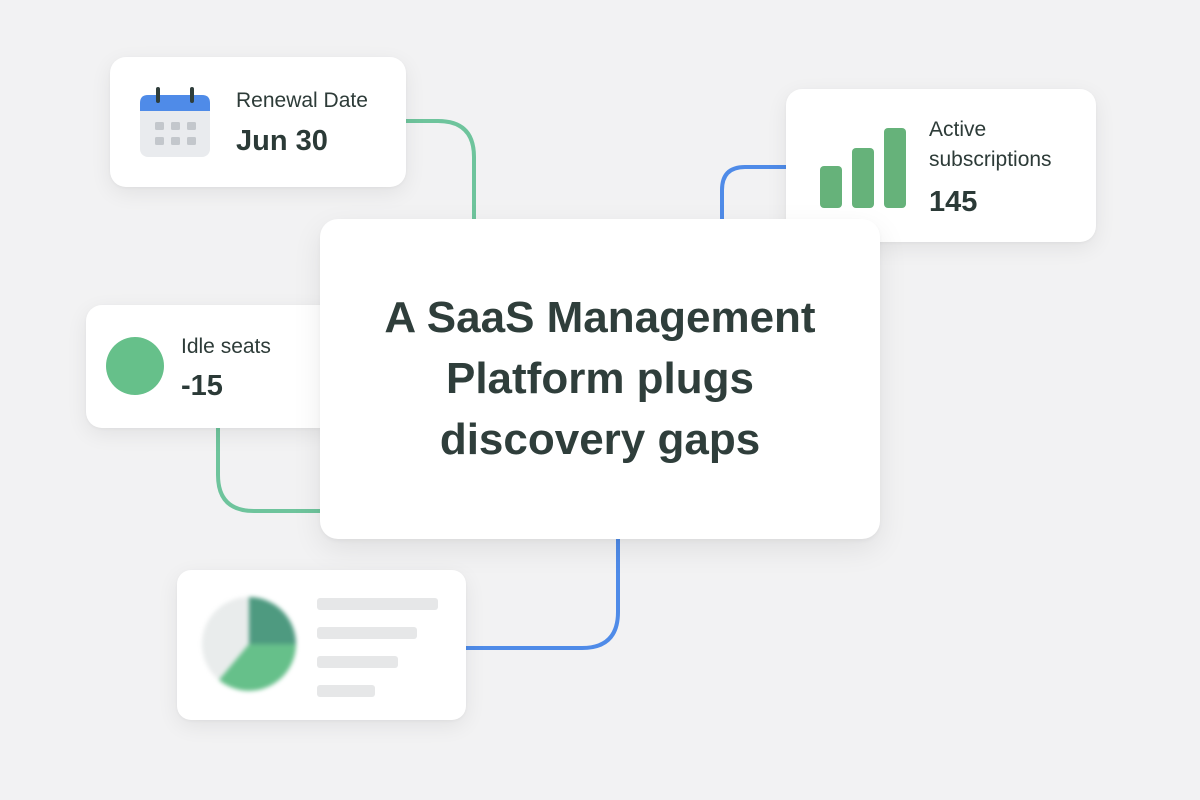 The image size is (1200, 800). I want to click on connector-renewal, so click(440, 170).